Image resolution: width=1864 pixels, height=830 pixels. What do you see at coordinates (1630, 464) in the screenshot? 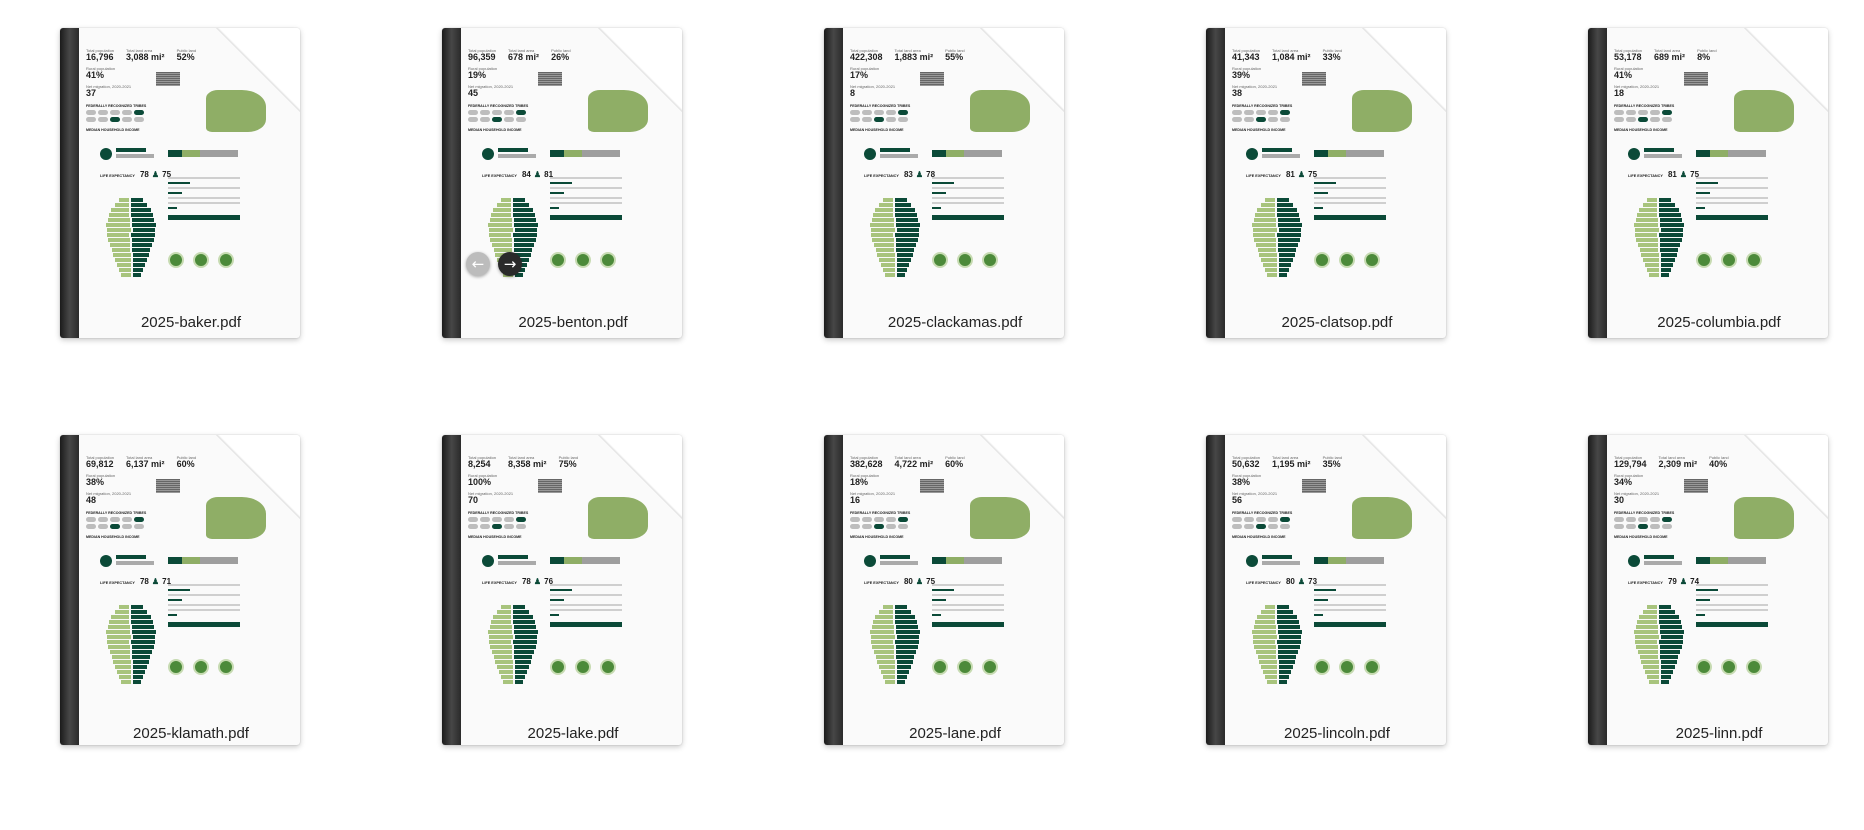
I see `stat-value: 129,794` at bounding box center [1630, 464].